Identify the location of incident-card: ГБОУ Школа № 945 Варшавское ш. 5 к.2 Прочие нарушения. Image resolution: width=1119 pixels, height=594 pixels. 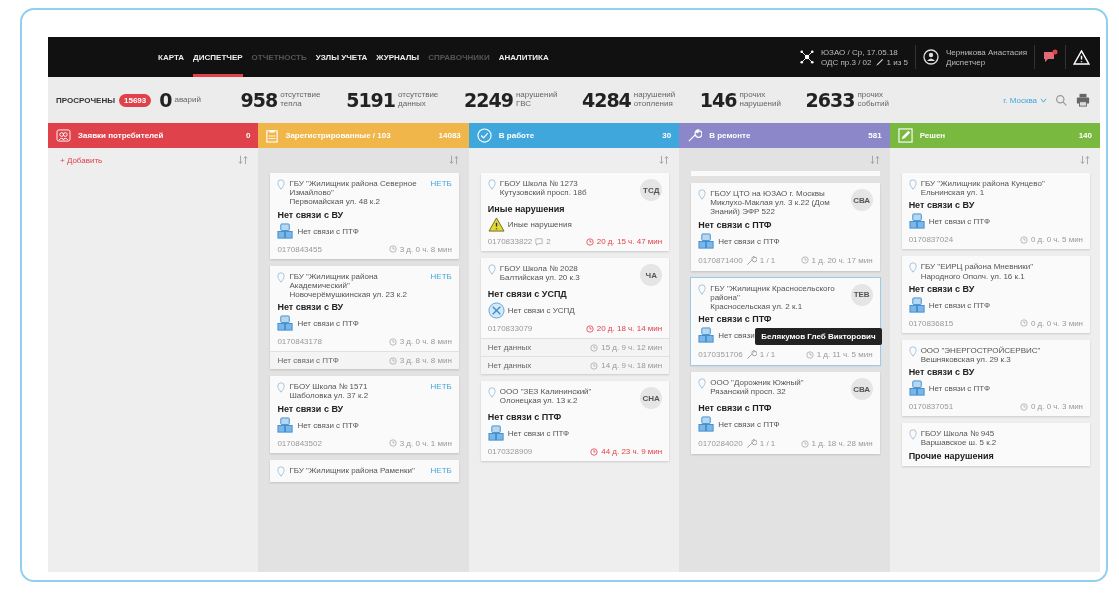
(996, 444).